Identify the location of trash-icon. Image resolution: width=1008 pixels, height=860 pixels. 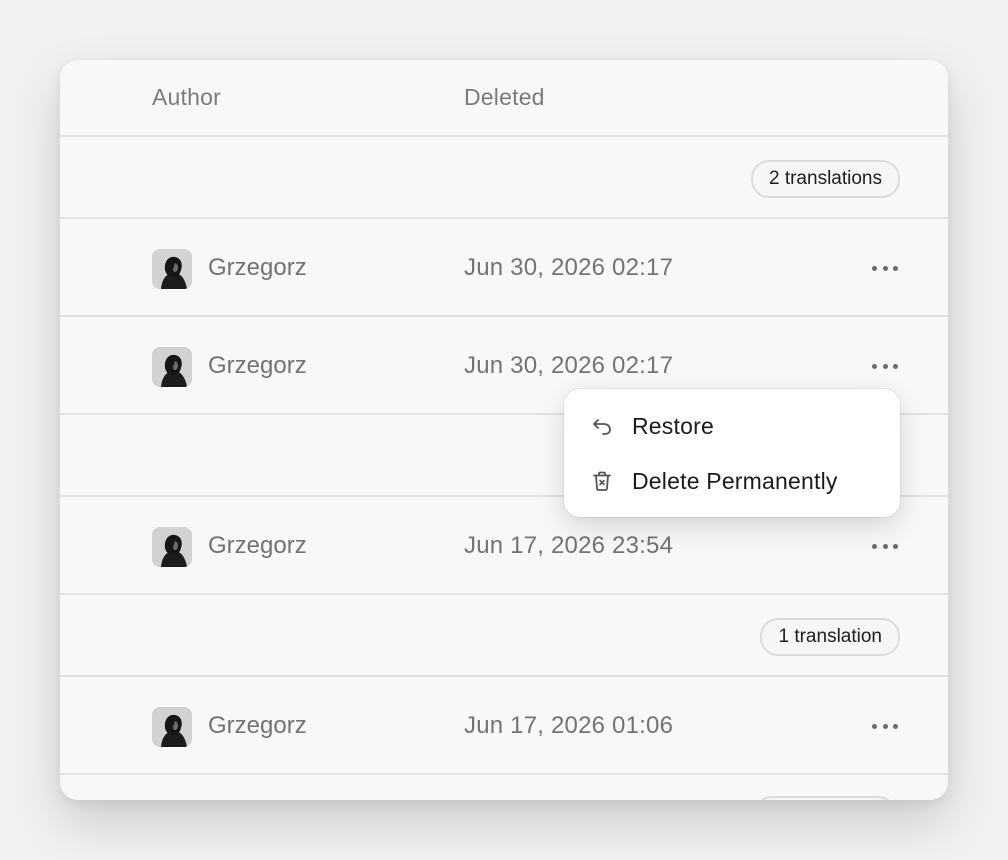
(602, 481).